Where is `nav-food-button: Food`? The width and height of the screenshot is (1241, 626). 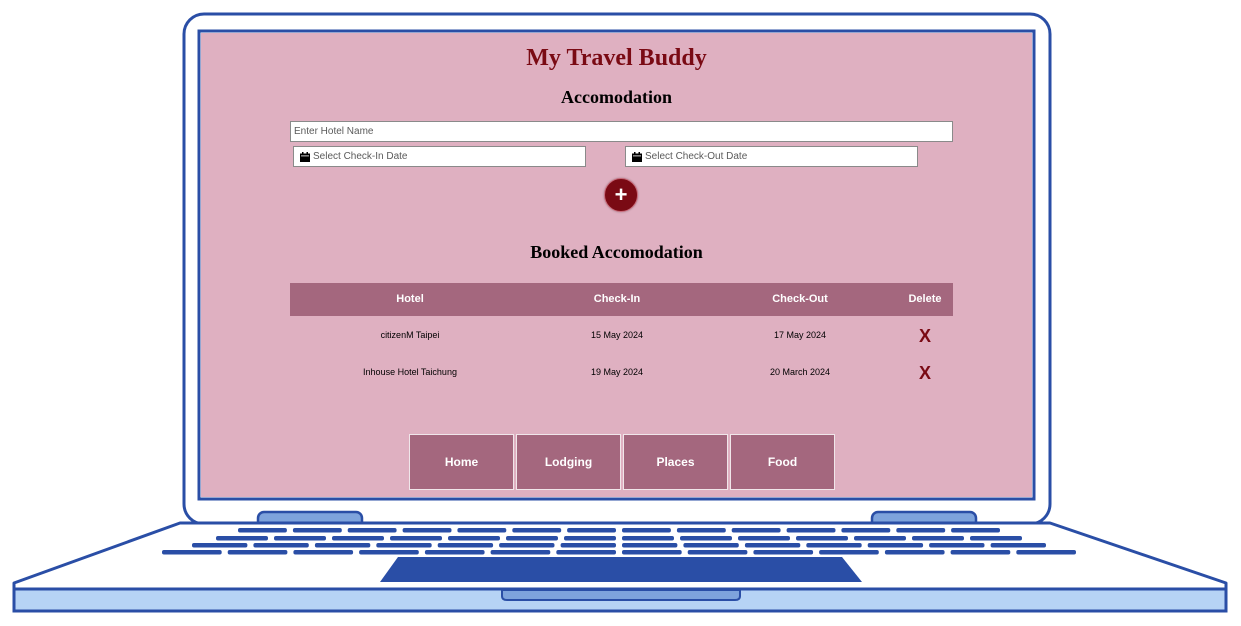
nav-food-button: Food is located at coordinates (782, 462).